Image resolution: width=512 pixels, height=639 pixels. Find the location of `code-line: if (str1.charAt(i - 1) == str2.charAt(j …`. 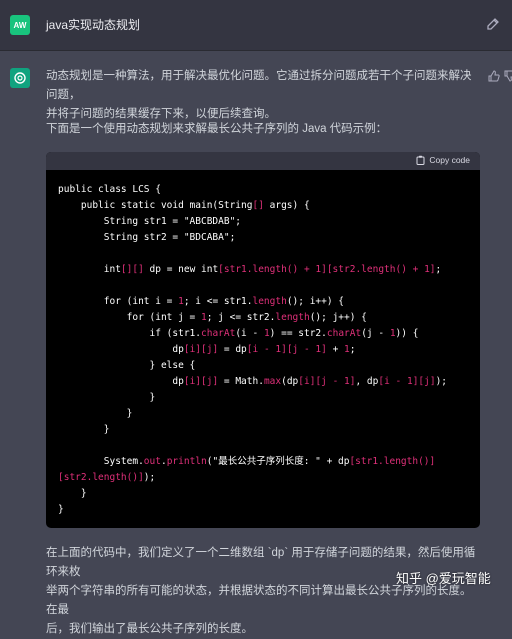

code-line: if (str1.charAt(i - 1) == str2.charAt(j … is located at coordinates (263, 334).